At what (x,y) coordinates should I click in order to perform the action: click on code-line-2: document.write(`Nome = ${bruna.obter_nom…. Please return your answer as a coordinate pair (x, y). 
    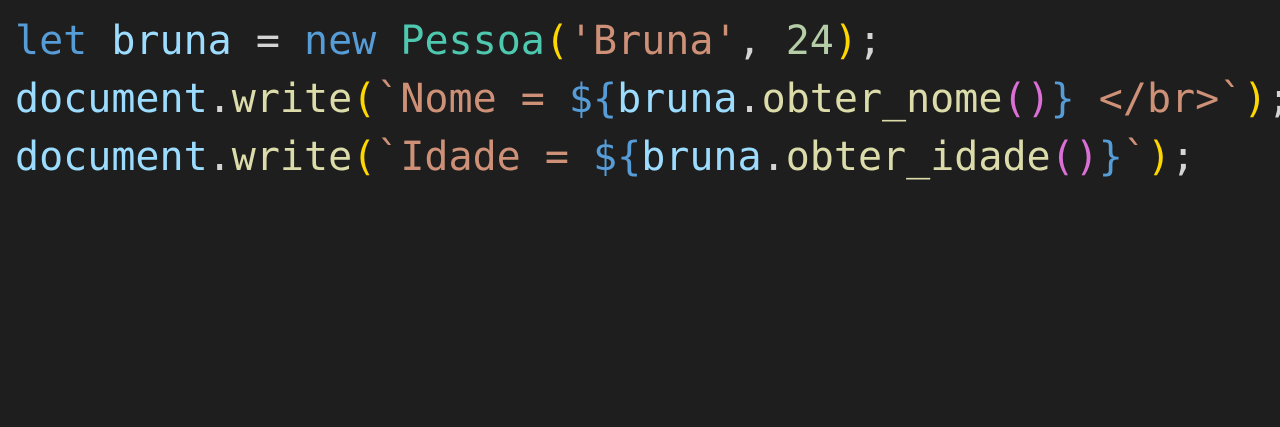
    Looking at the image, I should click on (647, 99).